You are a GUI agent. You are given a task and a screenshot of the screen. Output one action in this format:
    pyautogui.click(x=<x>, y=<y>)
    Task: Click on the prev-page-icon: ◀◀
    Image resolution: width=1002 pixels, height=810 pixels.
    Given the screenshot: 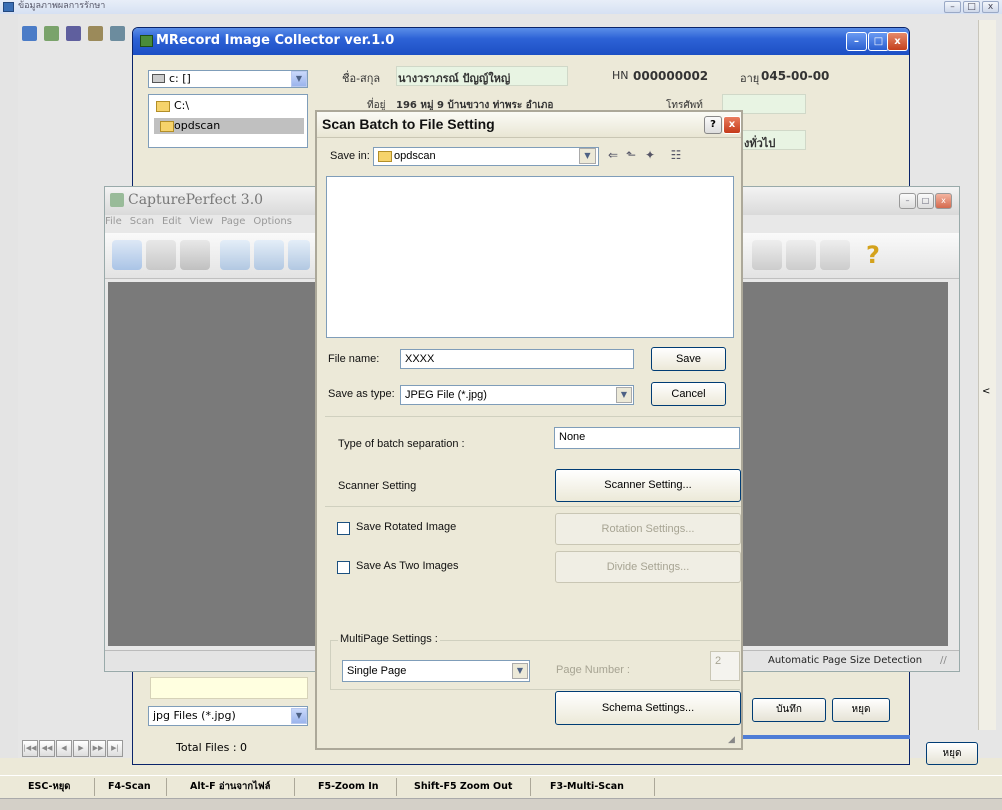 What is the action you would take?
    pyautogui.click(x=47, y=748)
    